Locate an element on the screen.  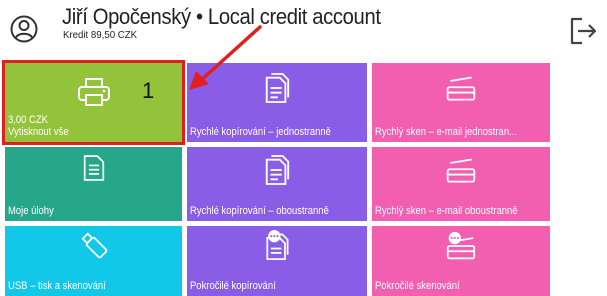
user-avatar-icon is located at coordinates (24, 29).